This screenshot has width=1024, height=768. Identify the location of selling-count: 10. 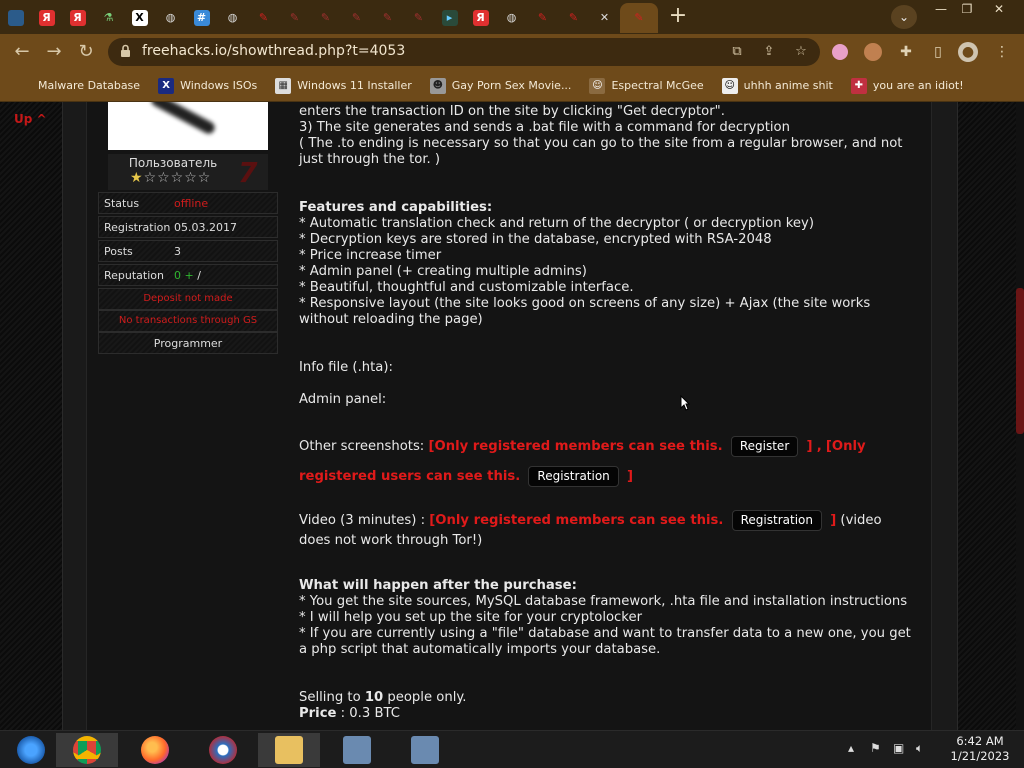
(374, 697).